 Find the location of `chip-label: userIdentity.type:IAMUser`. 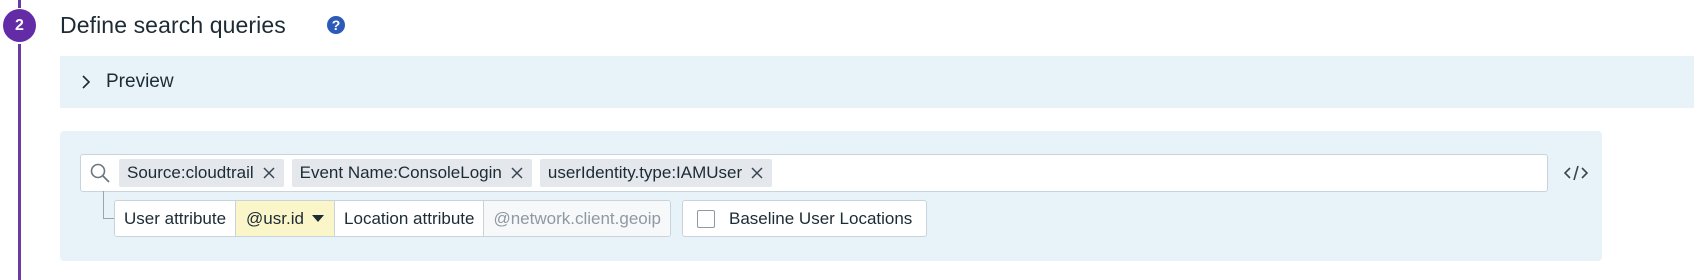

chip-label: userIdentity.type:IAMUser is located at coordinates (645, 172).